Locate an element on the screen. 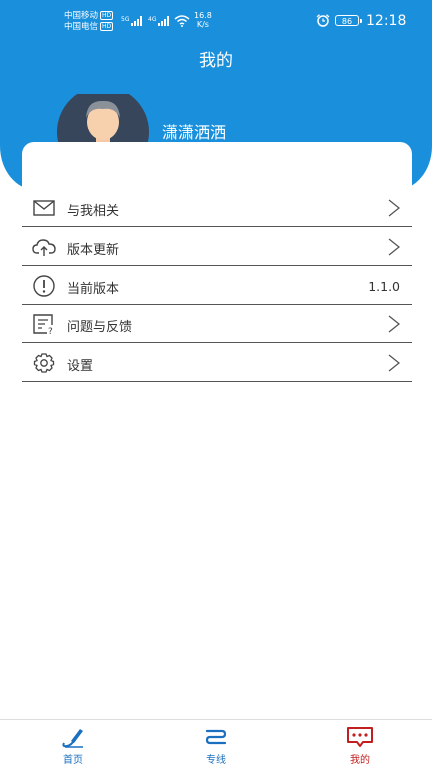 The height and width of the screenshot is (769, 432). status-bar: 中国移动 HD 中国电信 HD 5G 4G 16.8 K/s 86 12:18 is located at coordinates (216, 21).